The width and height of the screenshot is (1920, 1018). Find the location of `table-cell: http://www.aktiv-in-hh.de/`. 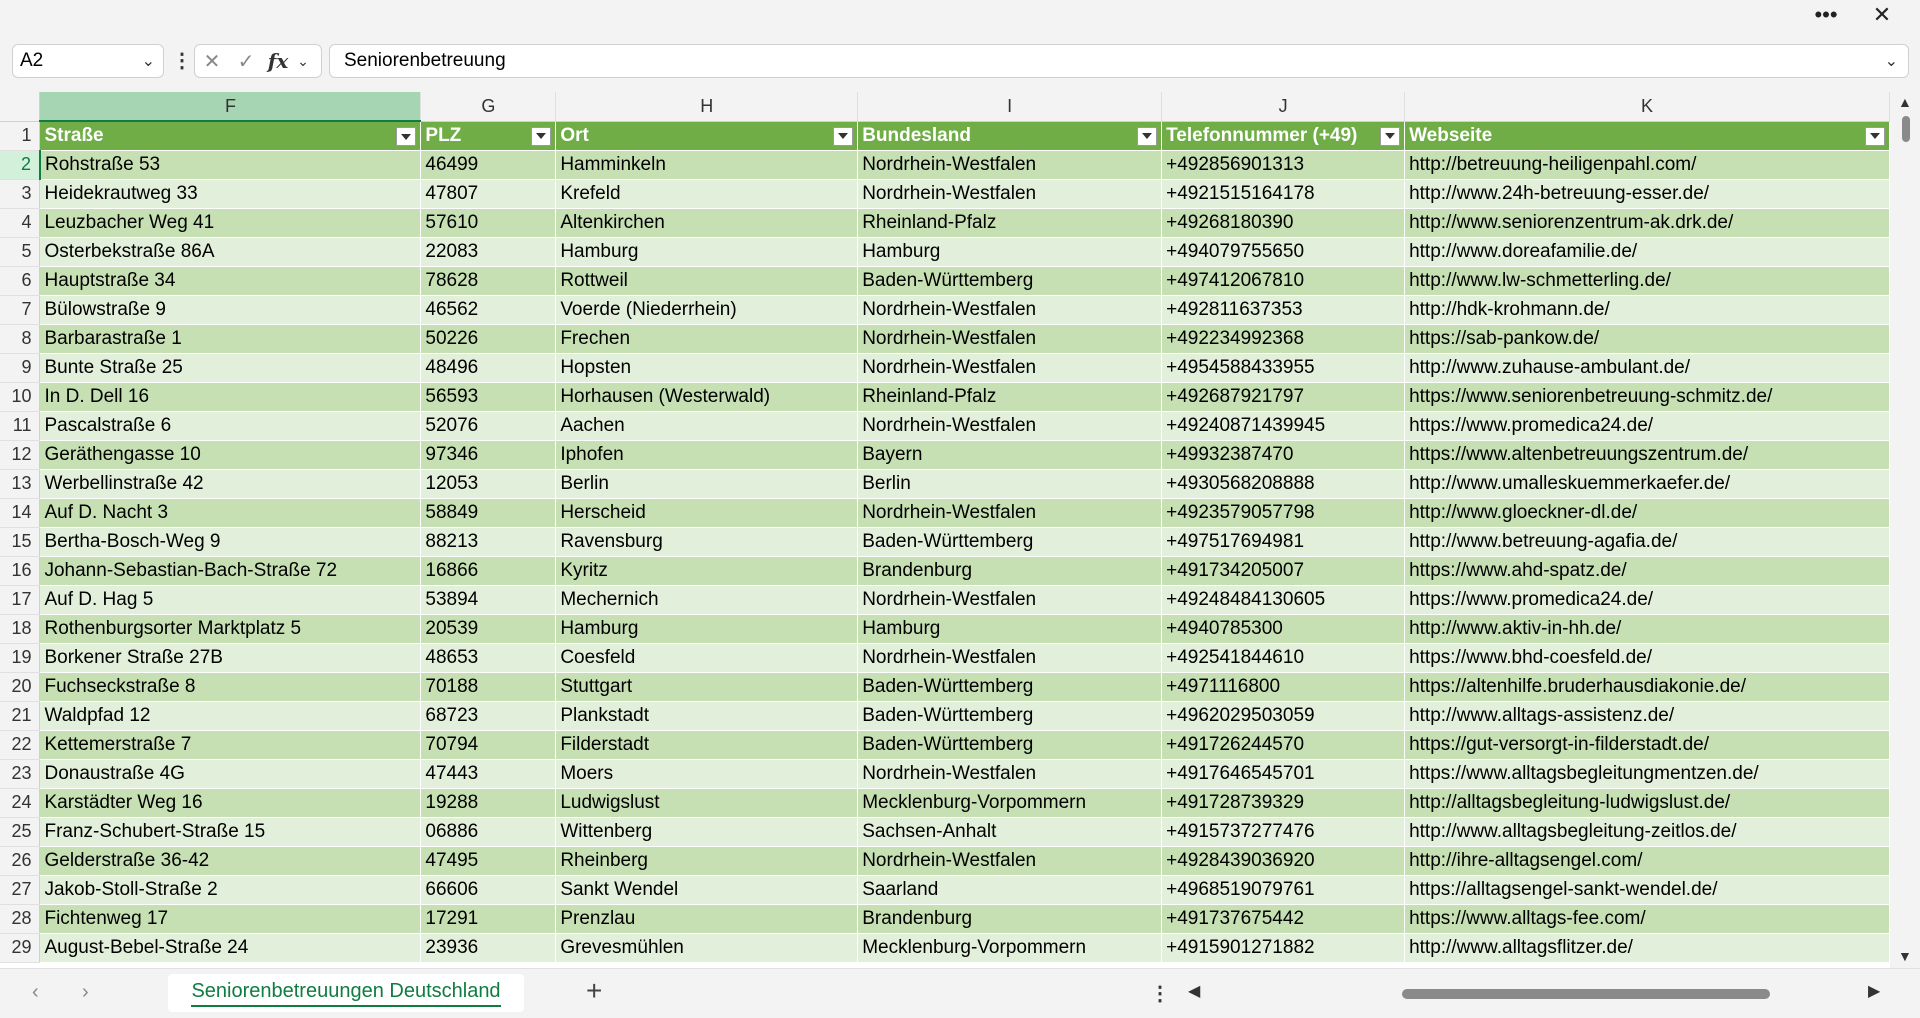

table-cell: http://www.aktiv-in-hh.de/ is located at coordinates (1647, 629).